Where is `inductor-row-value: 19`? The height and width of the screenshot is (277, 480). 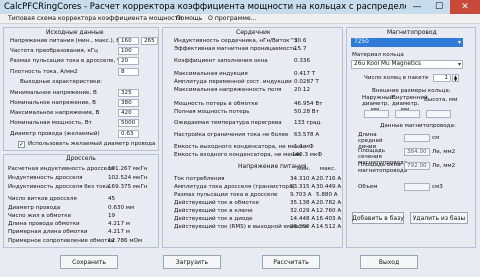
inductor-row-value: 19 is located at coordinates (112, 216).